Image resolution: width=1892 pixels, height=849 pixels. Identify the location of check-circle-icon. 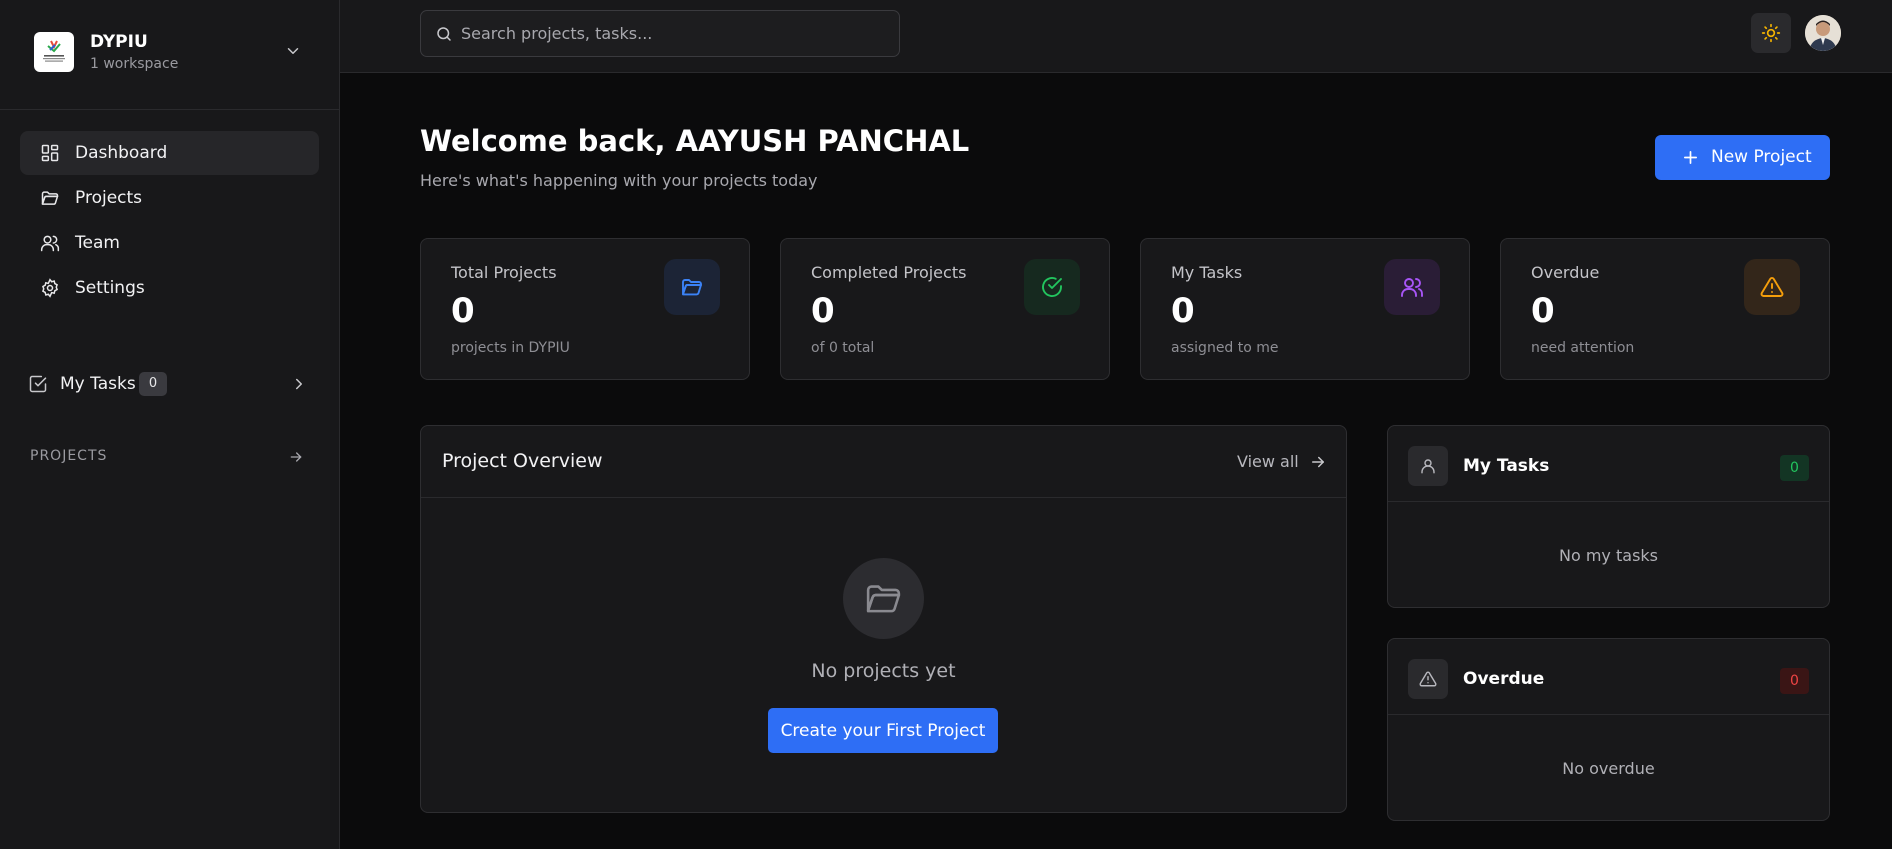
(1052, 287).